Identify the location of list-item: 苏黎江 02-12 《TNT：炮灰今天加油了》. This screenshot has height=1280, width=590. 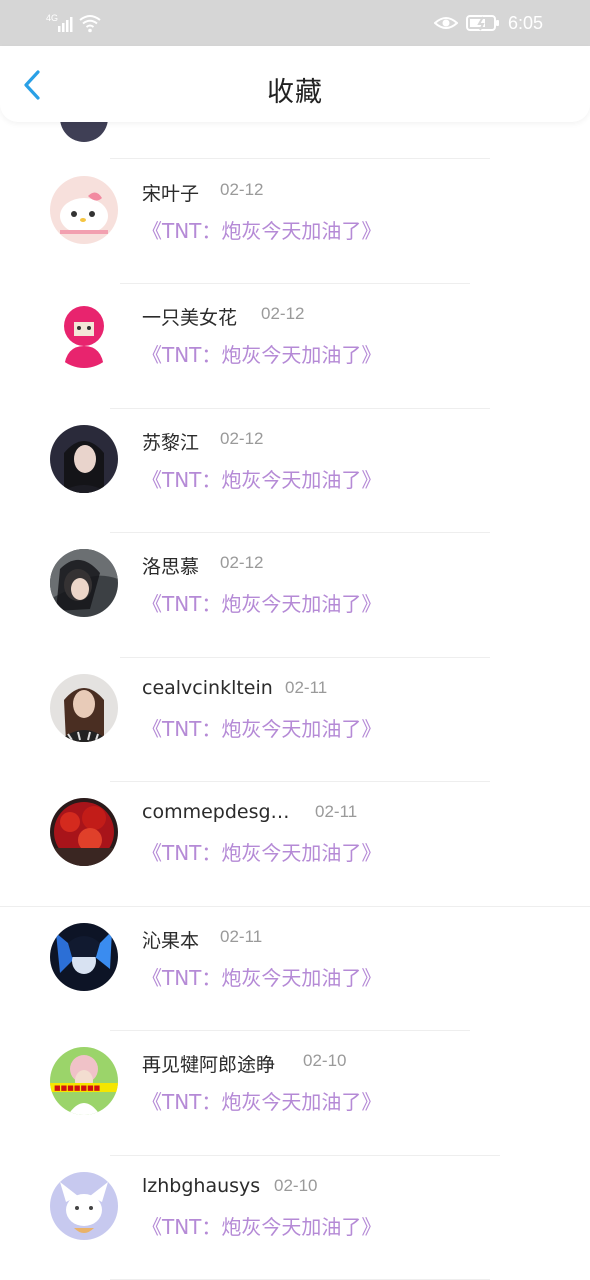
(295, 470).